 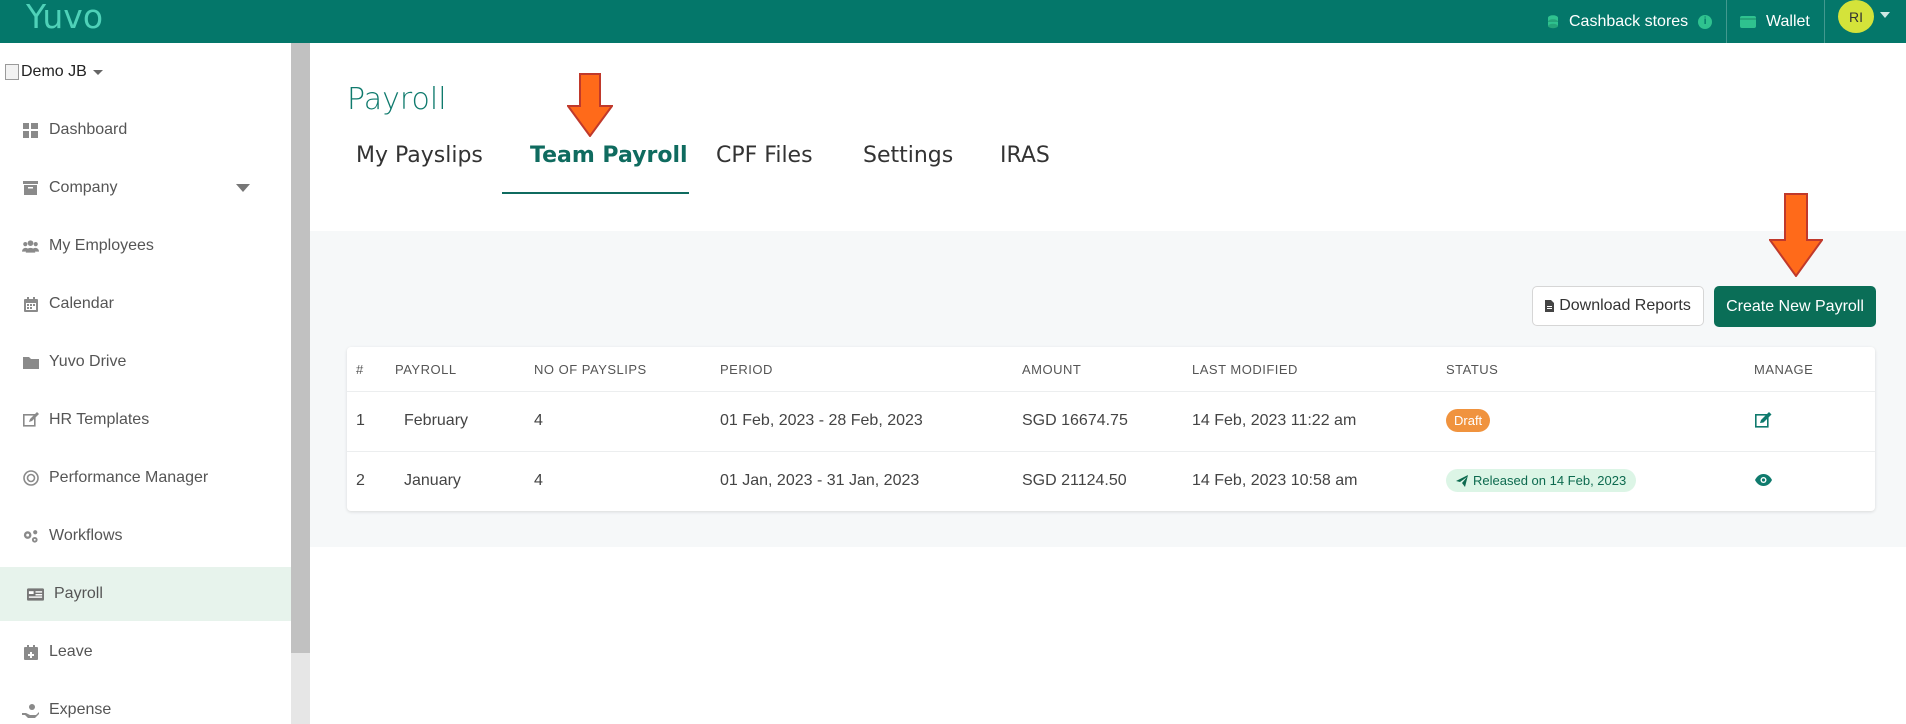 I want to click on info-icon: i, so click(x=1705, y=21).